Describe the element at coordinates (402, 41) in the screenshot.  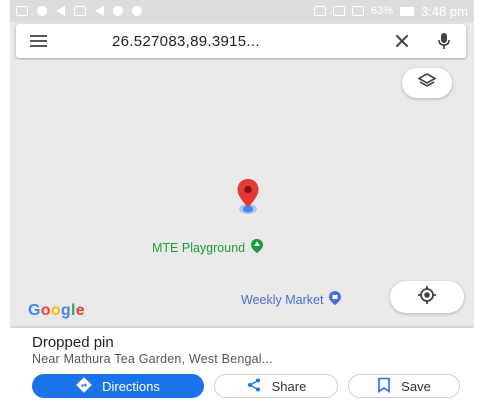
I see `close-icon` at that location.